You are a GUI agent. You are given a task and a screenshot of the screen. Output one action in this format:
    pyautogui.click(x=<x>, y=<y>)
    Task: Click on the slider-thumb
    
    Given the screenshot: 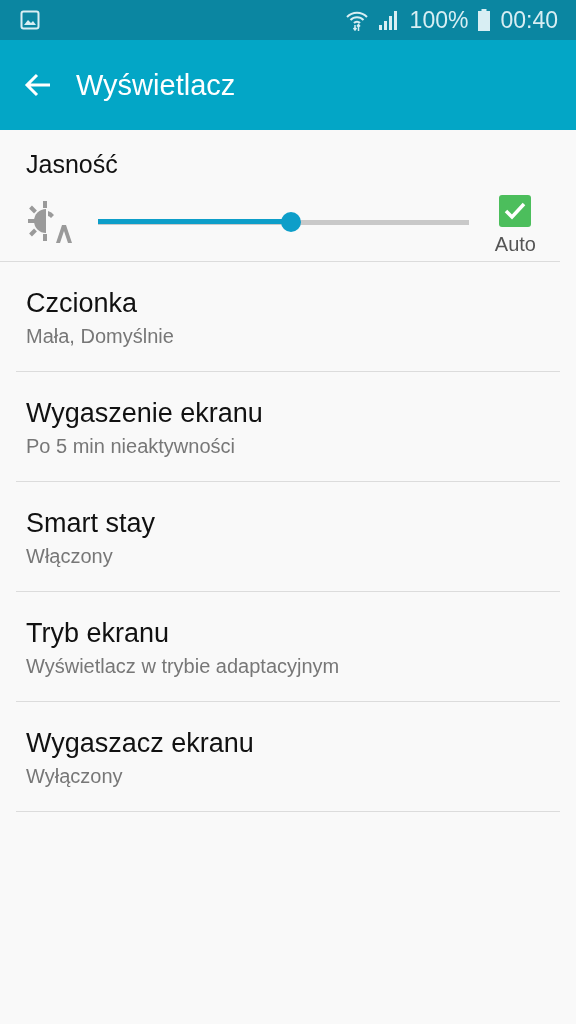 What is the action you would take?
    pyautogui.click(x=290, y=221)
    